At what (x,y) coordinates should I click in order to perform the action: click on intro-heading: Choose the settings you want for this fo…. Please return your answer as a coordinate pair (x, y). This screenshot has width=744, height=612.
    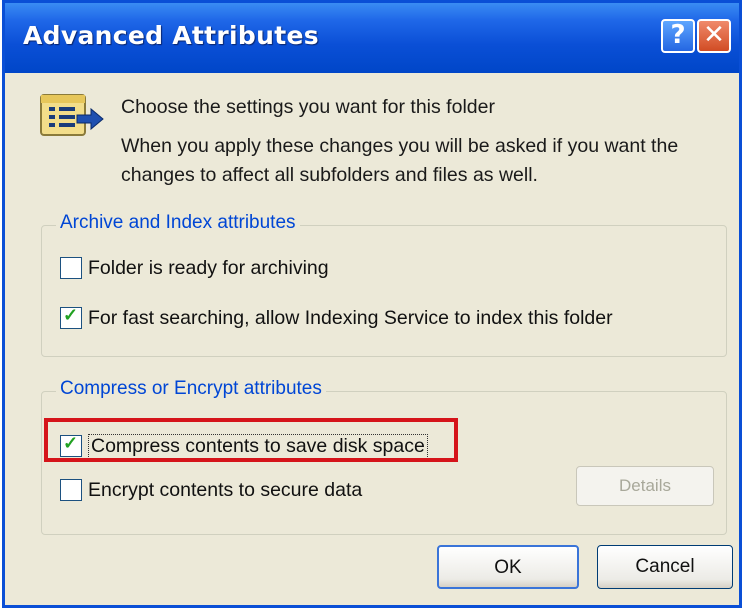
    Looking at the image, I should click on (308, 107).